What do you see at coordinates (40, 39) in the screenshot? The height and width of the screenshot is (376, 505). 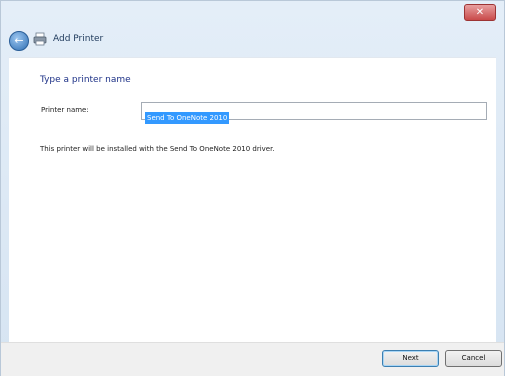 I see `printer-icon` at bounding box center [40, 39].